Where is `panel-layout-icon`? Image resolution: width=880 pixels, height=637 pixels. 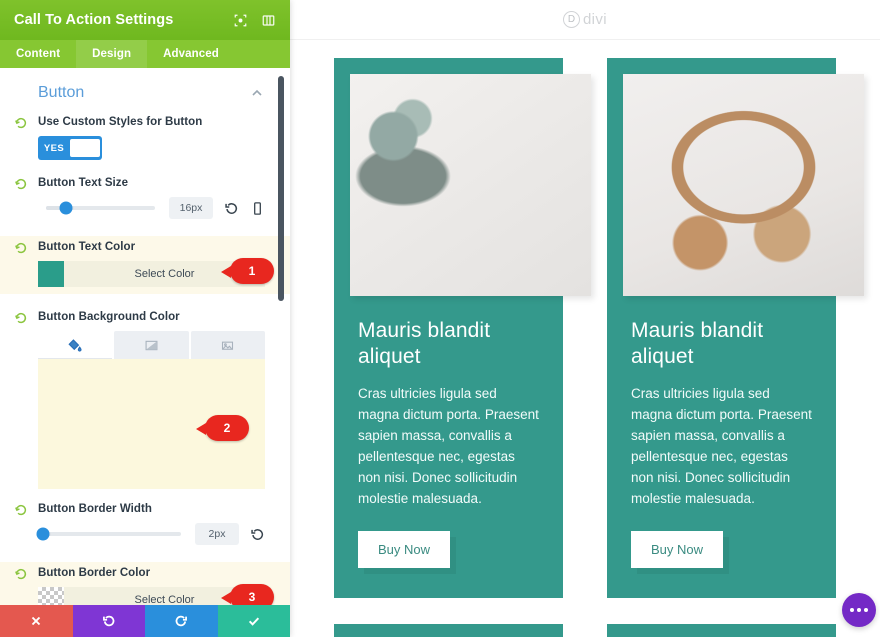
panel-layout-icon is located at coordinates (268, 20).